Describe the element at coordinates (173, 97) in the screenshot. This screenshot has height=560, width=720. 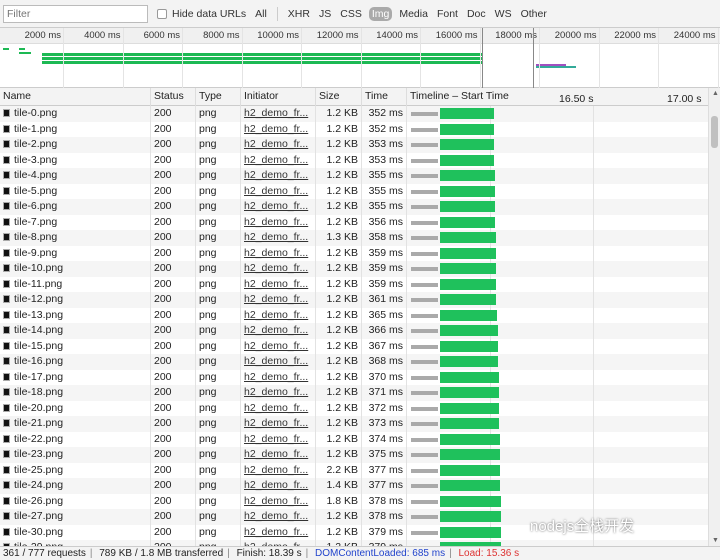
I see `column-status: Status` at that location.